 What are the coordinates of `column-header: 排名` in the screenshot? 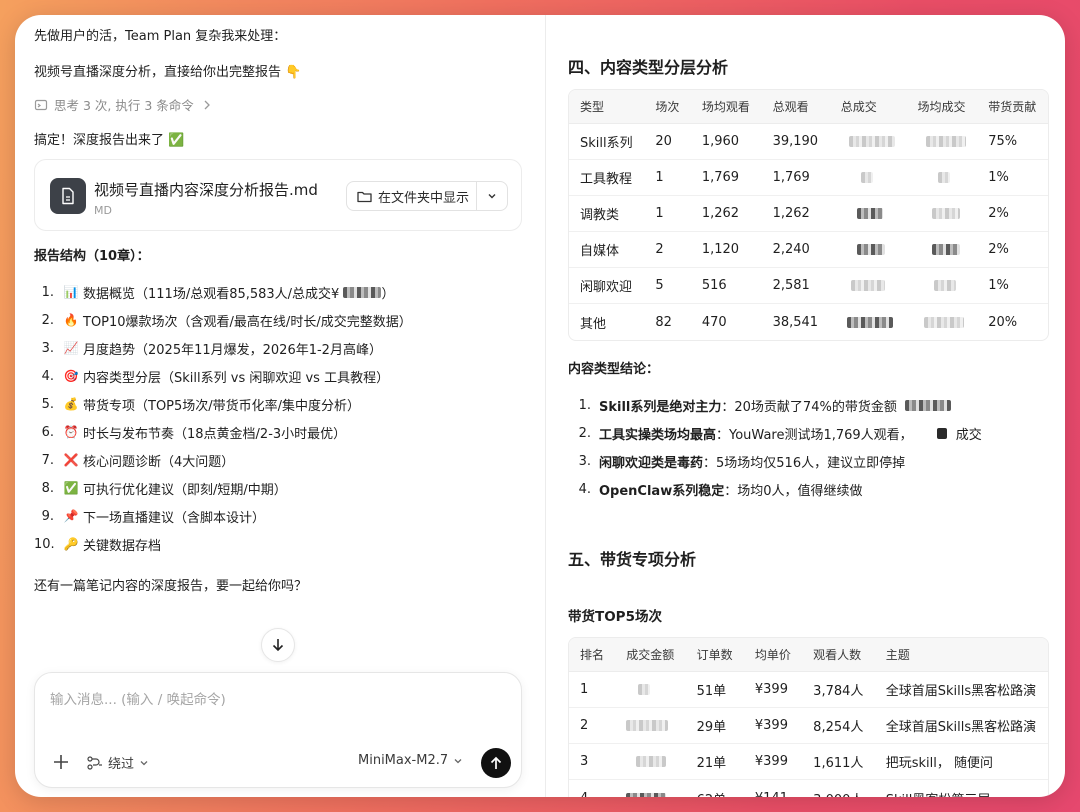 It's located at (592, 655).